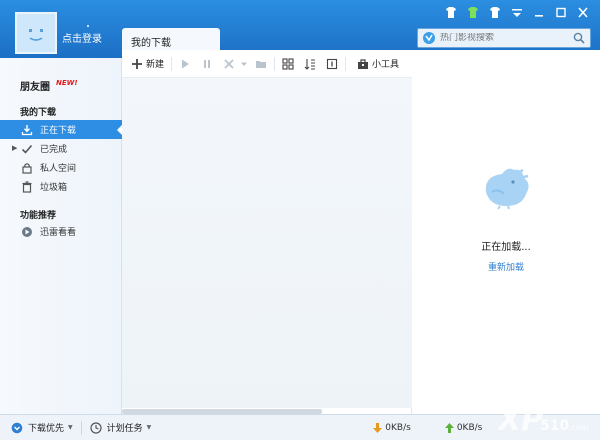 The image size is (600, 440). I want to click on plus-icon, so click(137, 63).